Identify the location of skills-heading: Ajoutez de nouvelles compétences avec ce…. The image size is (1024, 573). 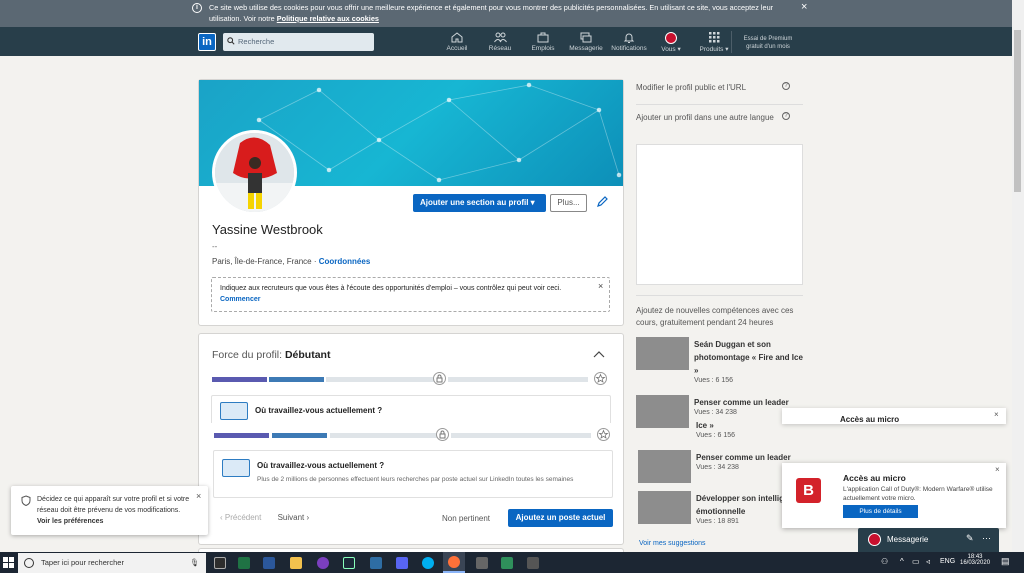
(715, 316).